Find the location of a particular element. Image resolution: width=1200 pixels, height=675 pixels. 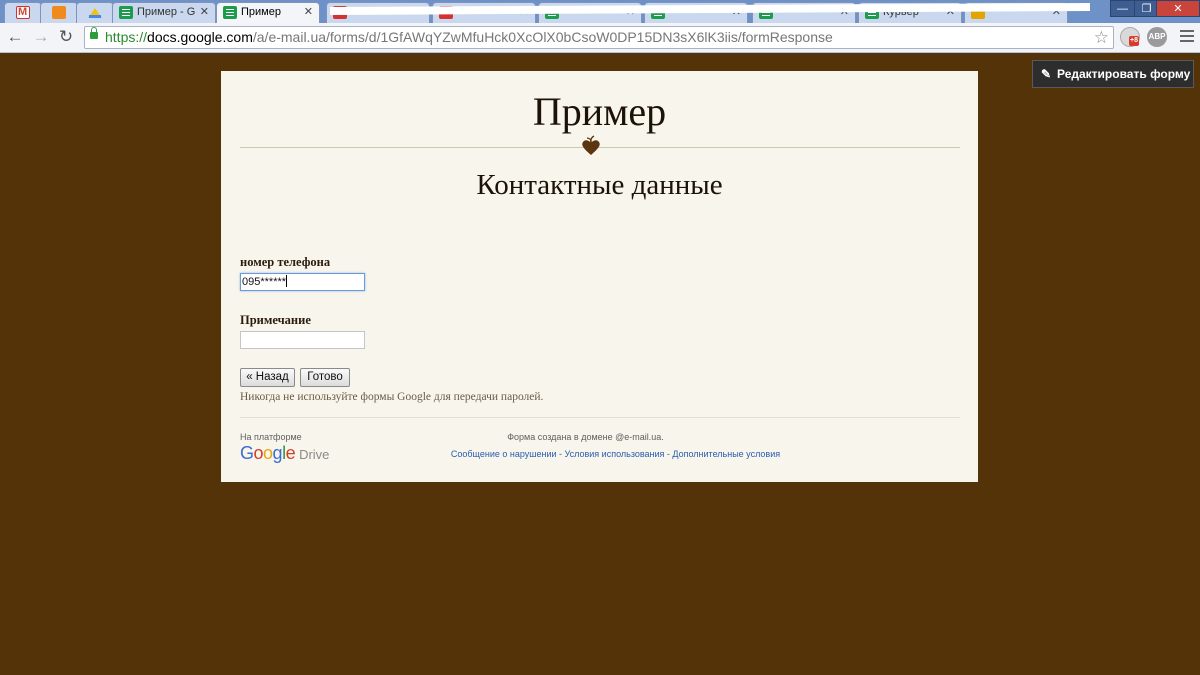

form-title: Пример is located at coordinates (599, 111).